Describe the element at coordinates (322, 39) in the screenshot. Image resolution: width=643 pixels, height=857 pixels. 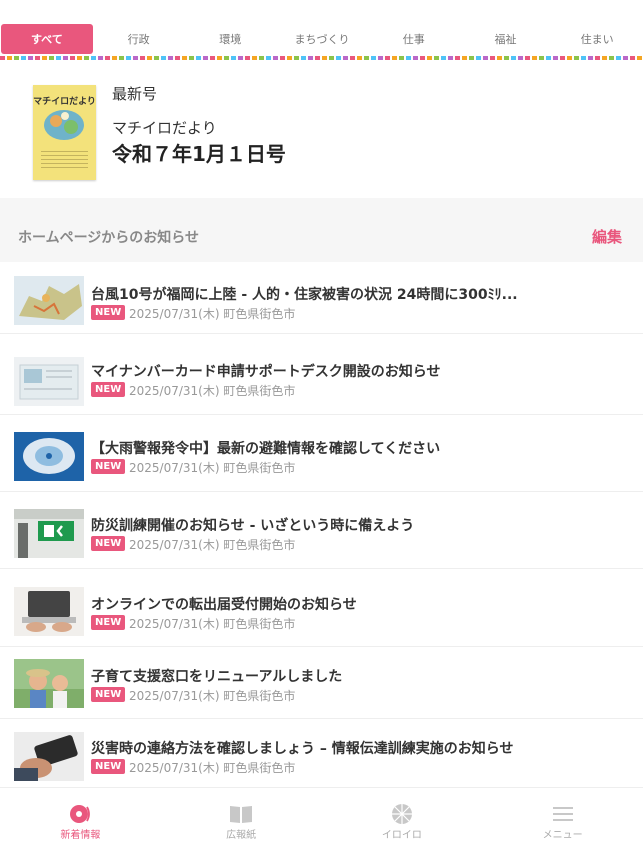
I see `tab-town-planning: まちづくり` at that location.